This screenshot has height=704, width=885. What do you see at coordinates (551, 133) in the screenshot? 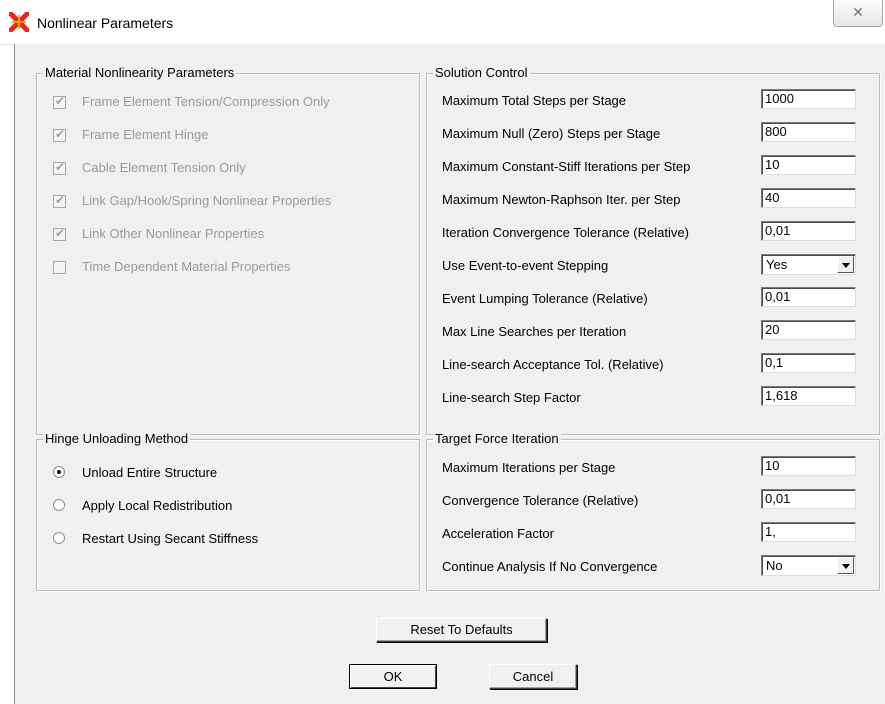
I see `label-max-null-steps: Maximum Null (Zero) Steps per Stage` at bounding box center [551, 133].